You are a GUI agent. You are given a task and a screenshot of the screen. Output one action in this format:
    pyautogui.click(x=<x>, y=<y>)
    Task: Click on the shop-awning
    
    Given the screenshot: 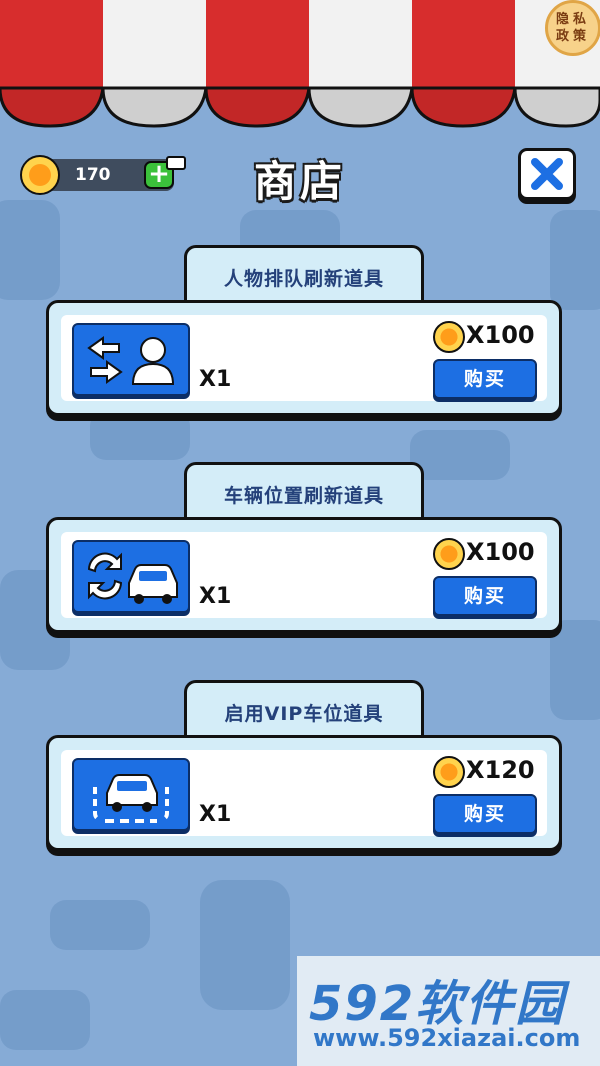 What is the action you would take?
    pyautogui.click(x=300, y=64)
    